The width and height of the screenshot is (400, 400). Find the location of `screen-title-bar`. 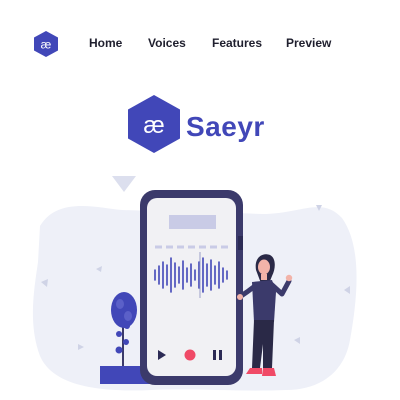

screen-title-bar is located at coordinates (192, 222).